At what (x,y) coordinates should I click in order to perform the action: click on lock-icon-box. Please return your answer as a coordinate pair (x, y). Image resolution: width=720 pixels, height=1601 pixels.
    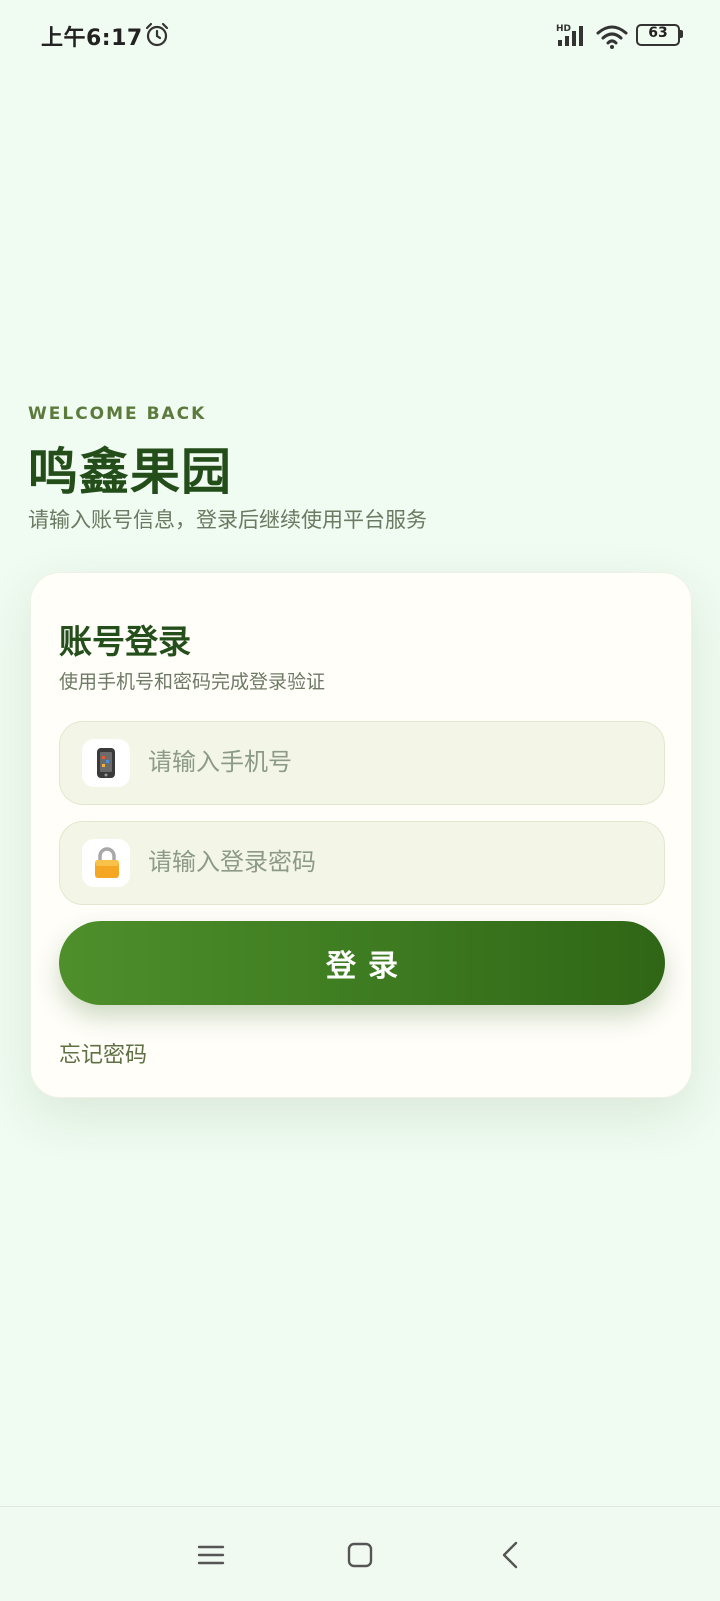
    Looking at the image, I should click on (106, 863).